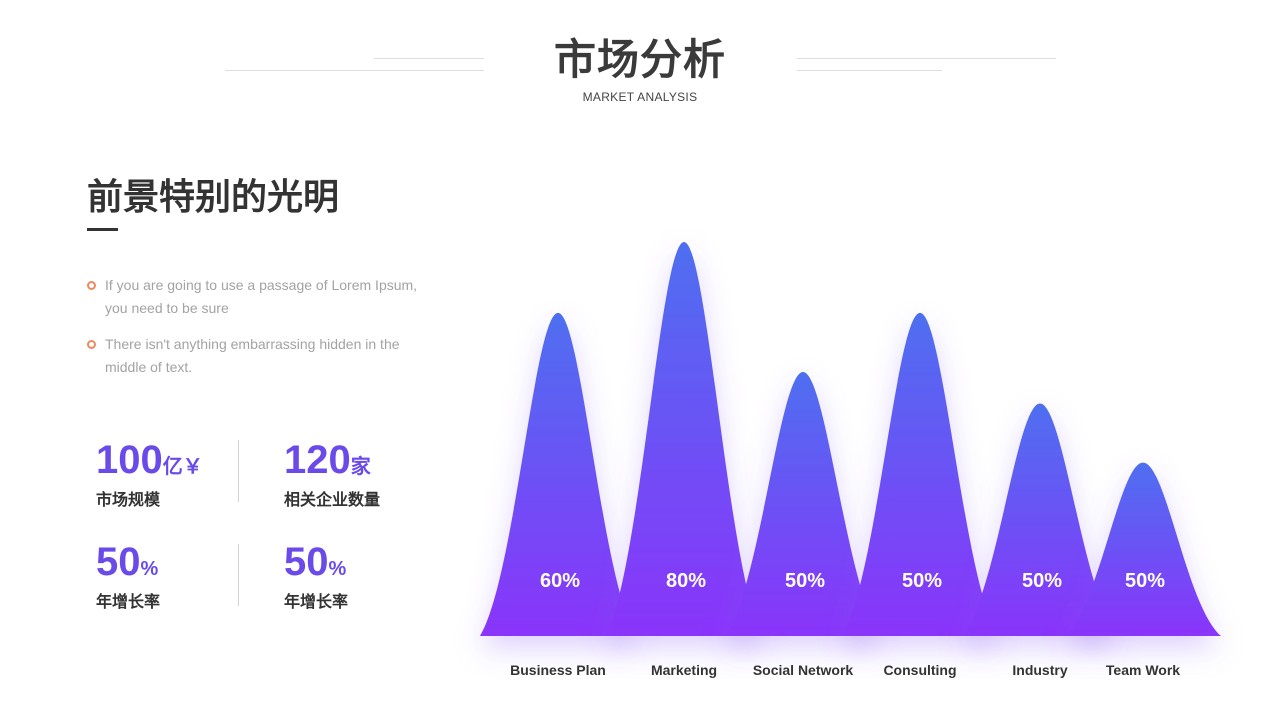 Image resolution: width=1280 pixels, height=720 pixels. Describe the element at coordinates (919, 670) in the screenshot. I see `category-label: Consulting` at that location.